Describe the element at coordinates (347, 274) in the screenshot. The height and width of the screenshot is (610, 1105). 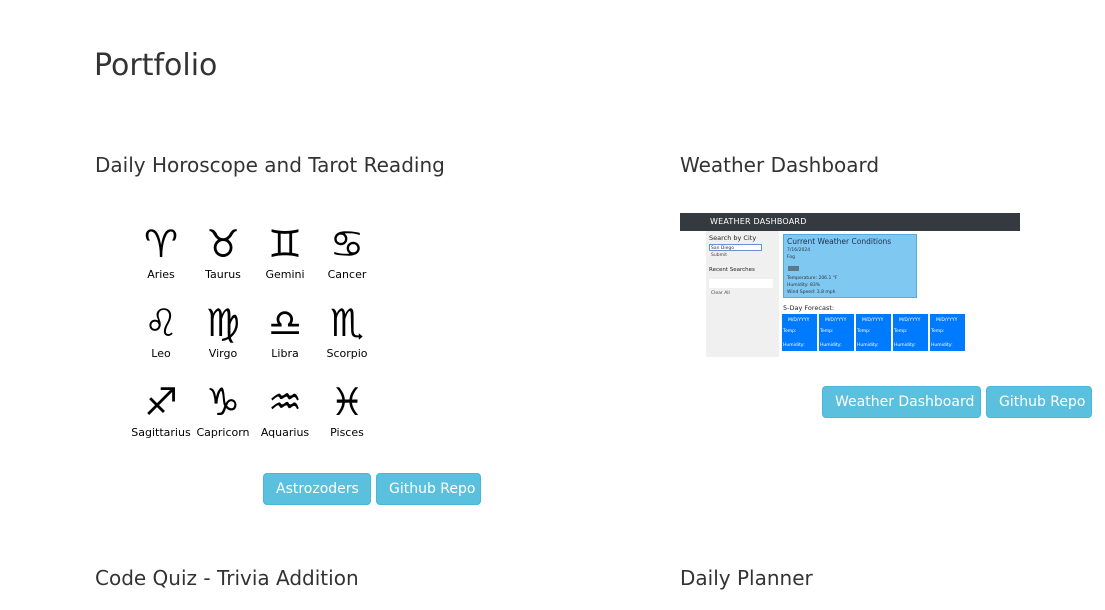
I see `zodiac-label: Cancer` at that location.